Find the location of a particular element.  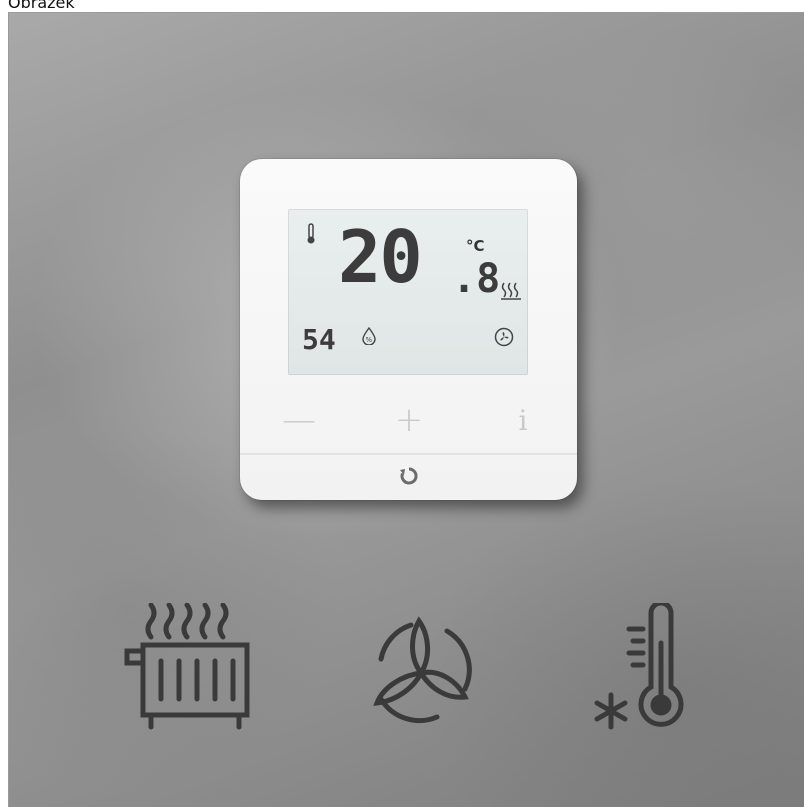

image-caption: Obrázek is located at coordinates (41, 6).